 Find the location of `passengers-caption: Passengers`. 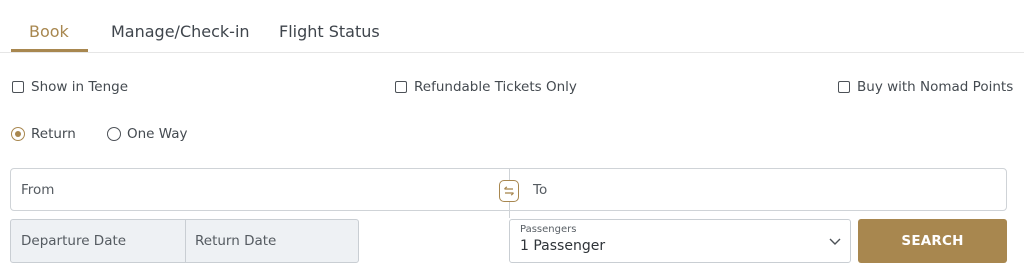

passengers-caption: Passengers is located at coordinates (548, 229).